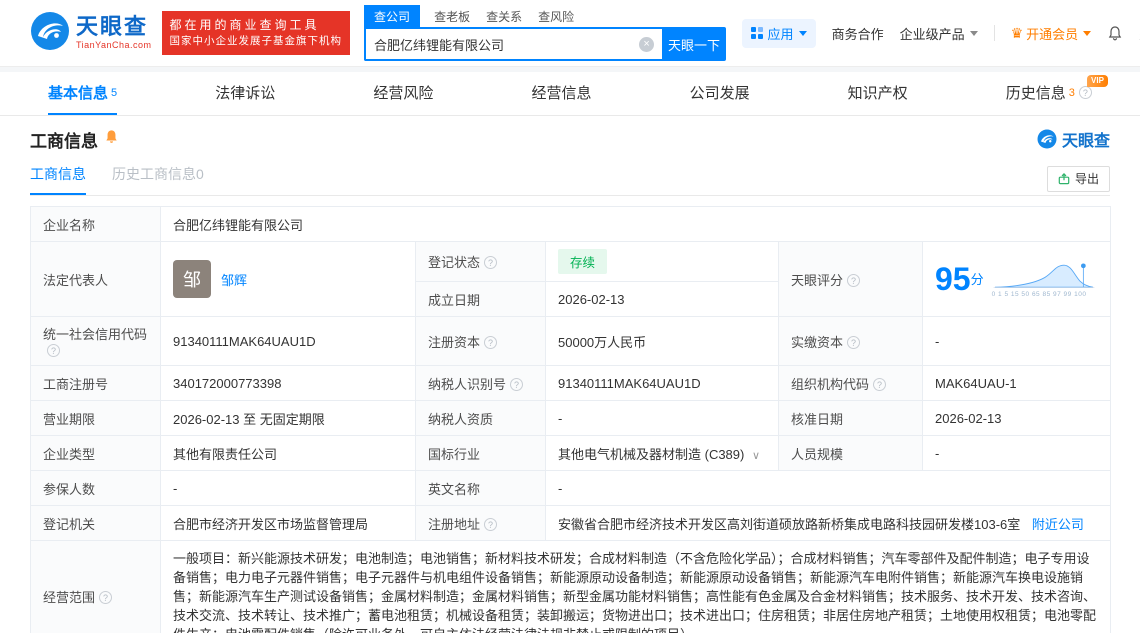 This screenshot has width=1140, height=633. I want to click on value-registration-authority: 合肥市经济开发区市场监督管理局, so click(288, 523).